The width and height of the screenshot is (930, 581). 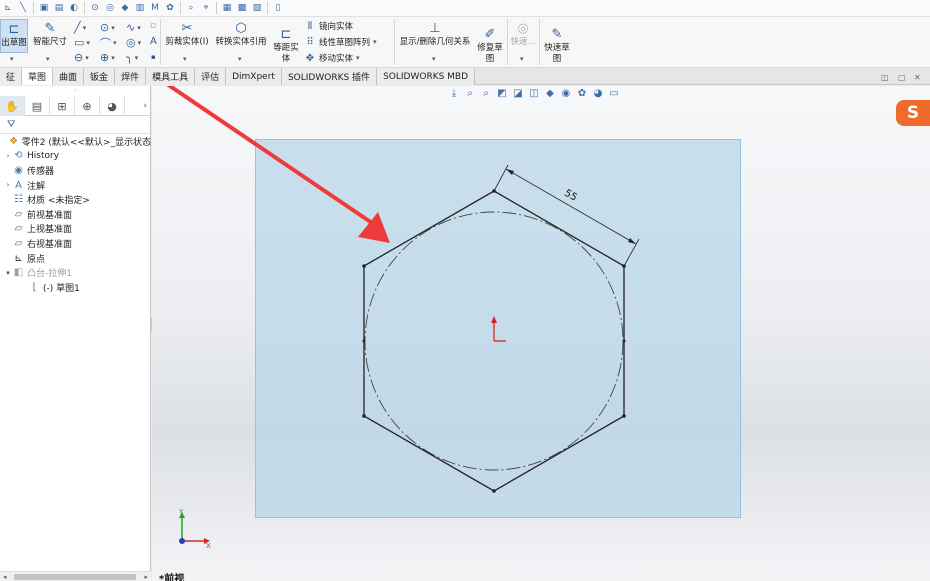 What do you see at coordinates (917, 77) in the screenshot?
I see `close-icon: ✕` at bounding box center [917, 77].